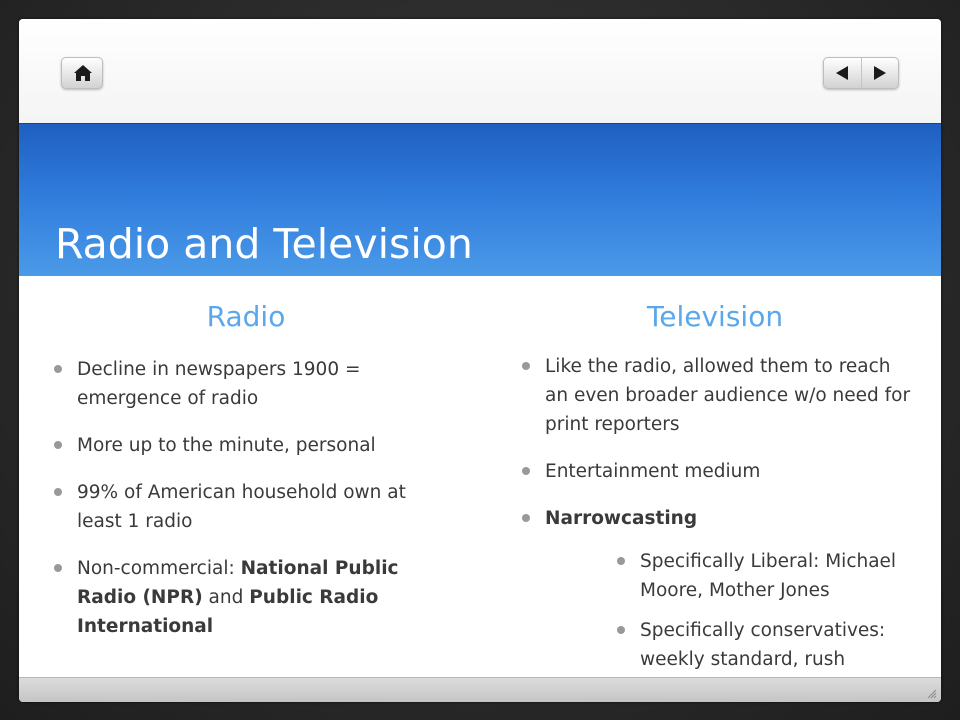 The width and height of the screenshot is (960, 720). I want to click on home-icon, so click(83, 73).